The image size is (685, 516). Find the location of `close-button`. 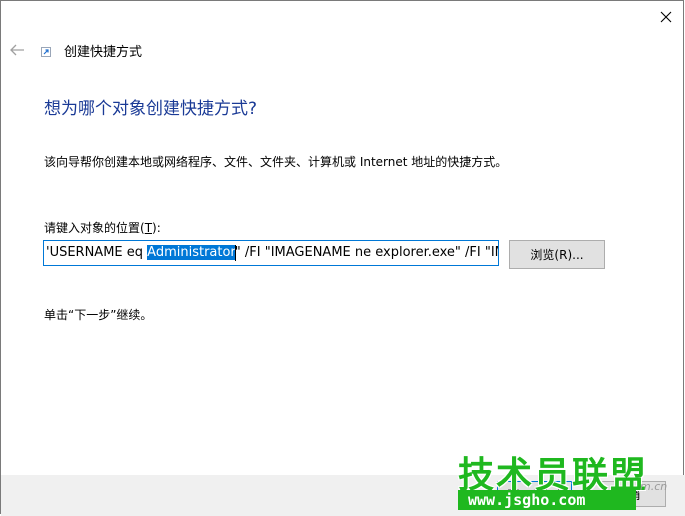

close-button is located at coordinates (666, 17).